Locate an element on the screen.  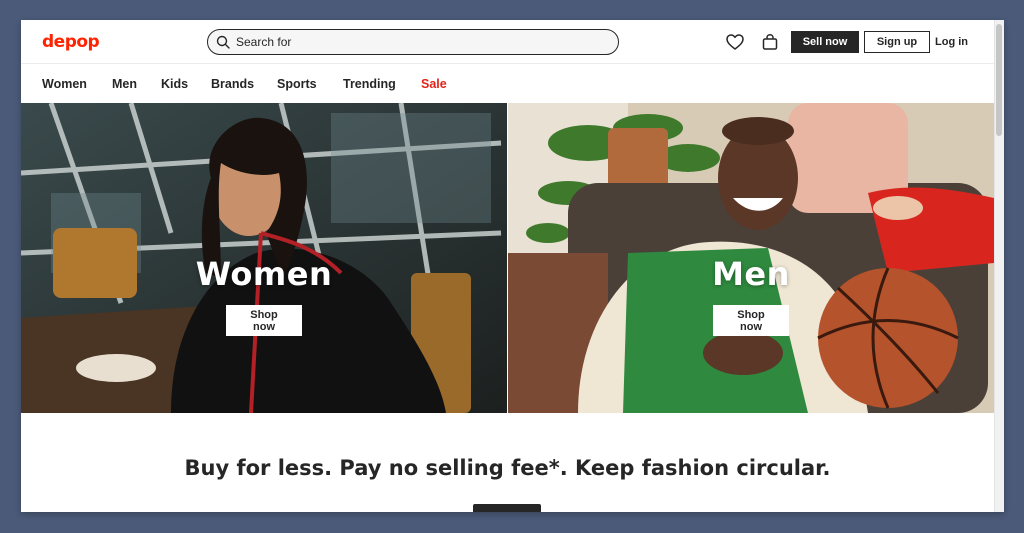
site-header: depop Sell now Sign up Log in is located at coordinates (507, 42).